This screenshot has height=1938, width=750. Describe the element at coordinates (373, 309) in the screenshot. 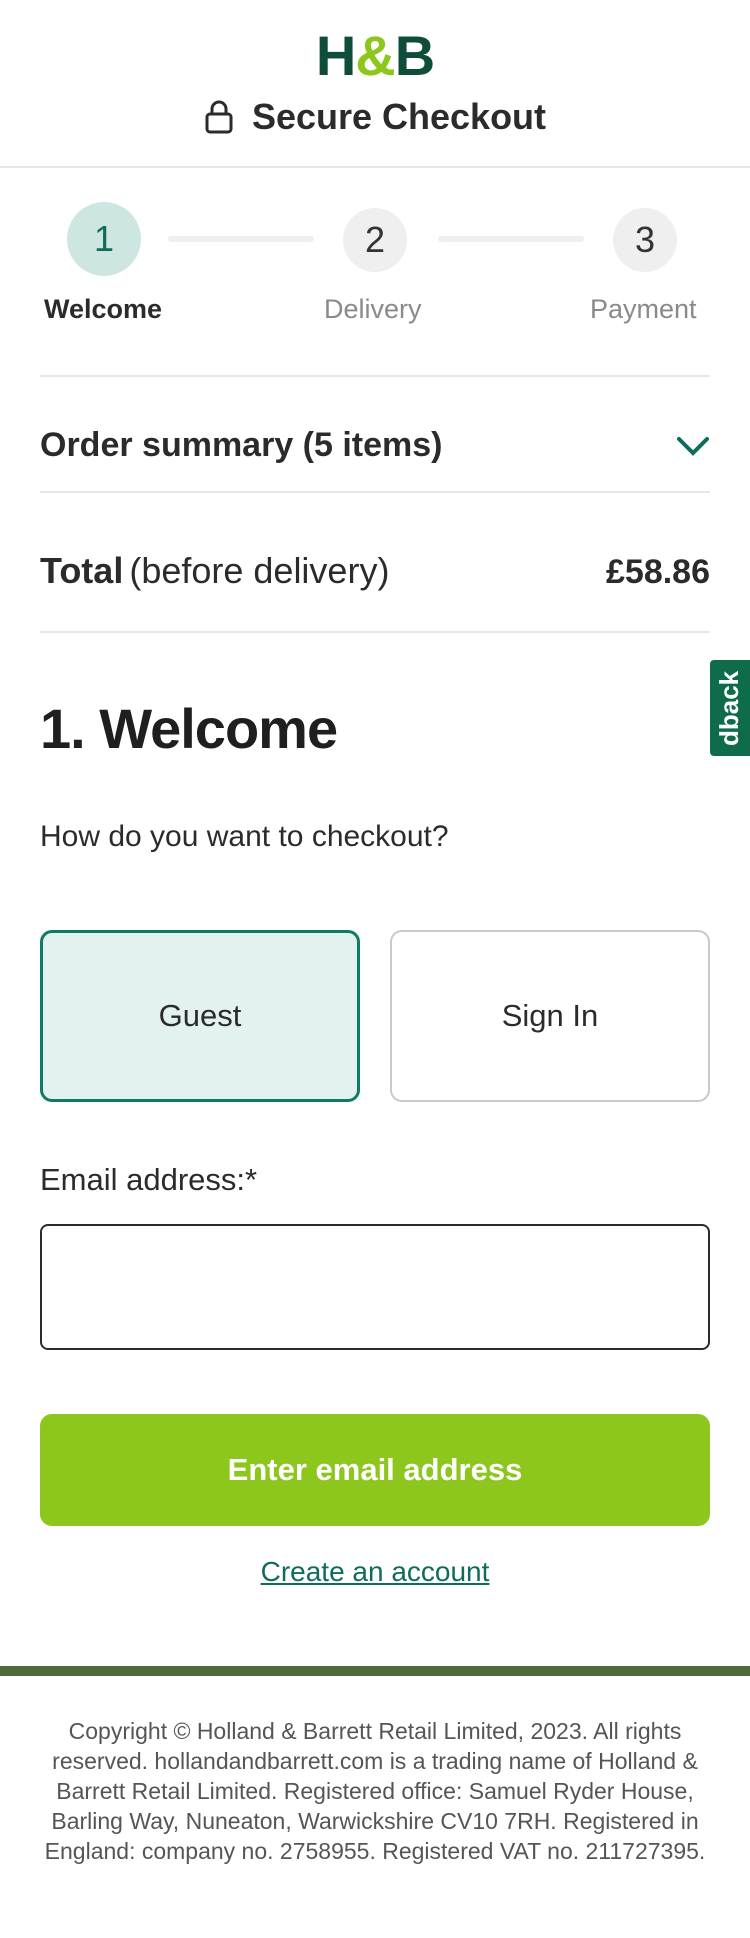

I see `step-2-label: Delivery` at that location.